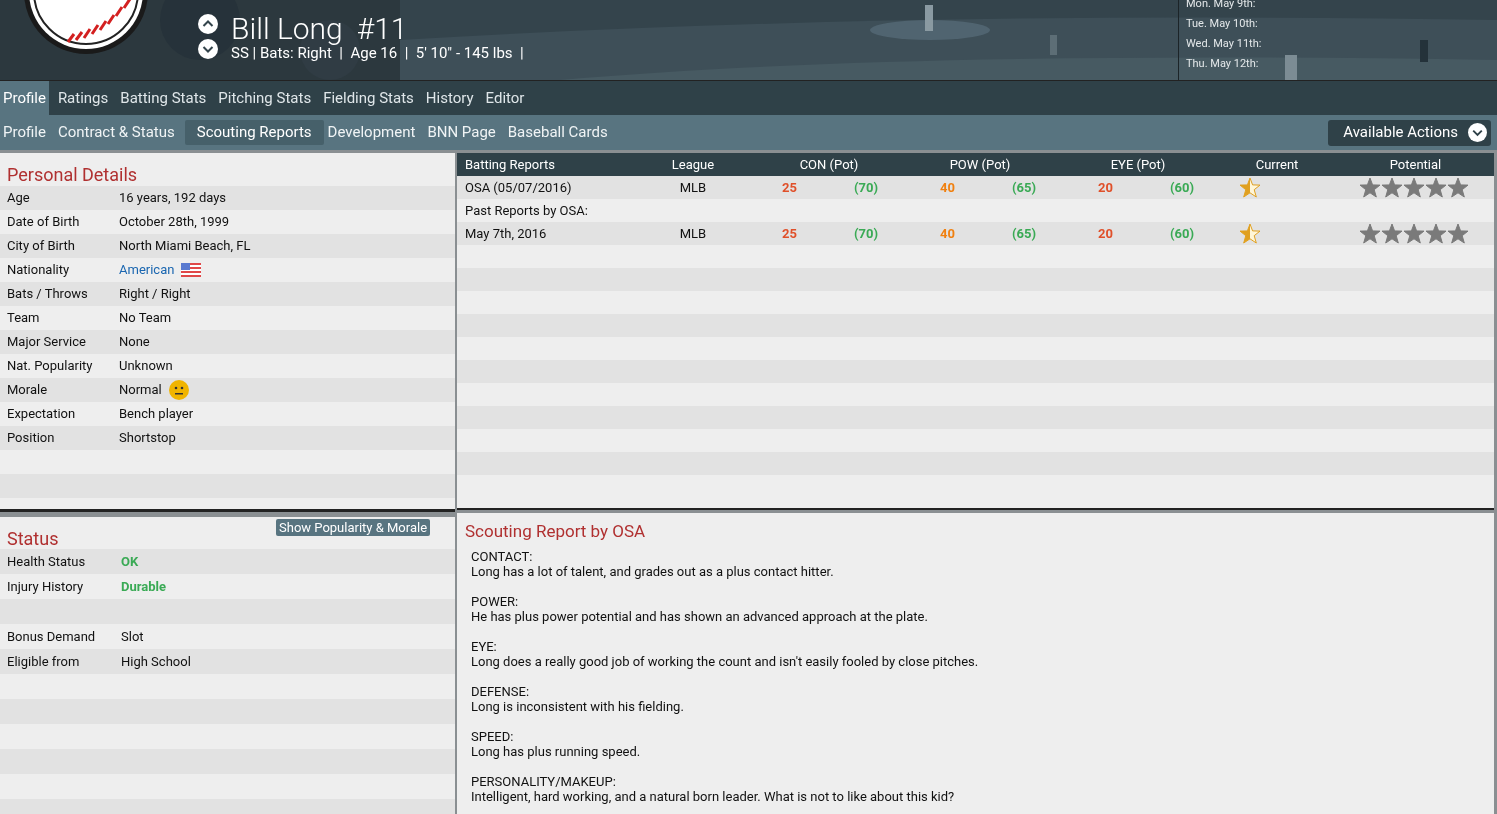 This screenshot has width=1497, height=814. Describe the element at coordinates (502, 556) in the screenshot. I see `section-heading: CONTACT:` at that location.